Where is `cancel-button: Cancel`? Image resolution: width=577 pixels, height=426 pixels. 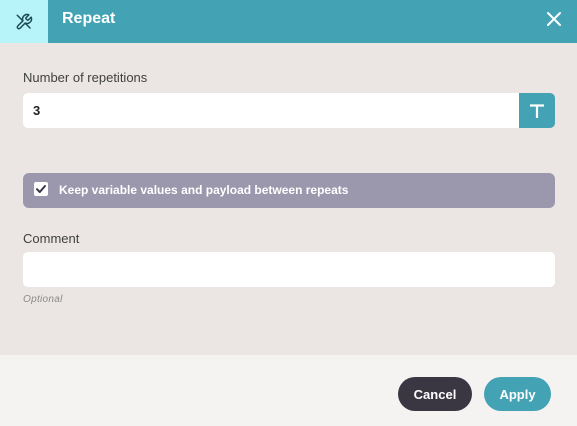 cancel-button: Cancel is located at coordinates (435, 394).